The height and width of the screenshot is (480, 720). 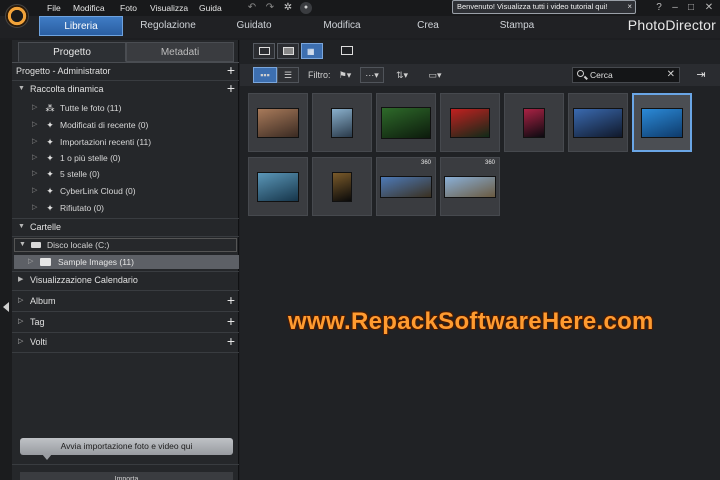 I want to click on section-tag: ▷ Tag +, so click(x=125, y=322).